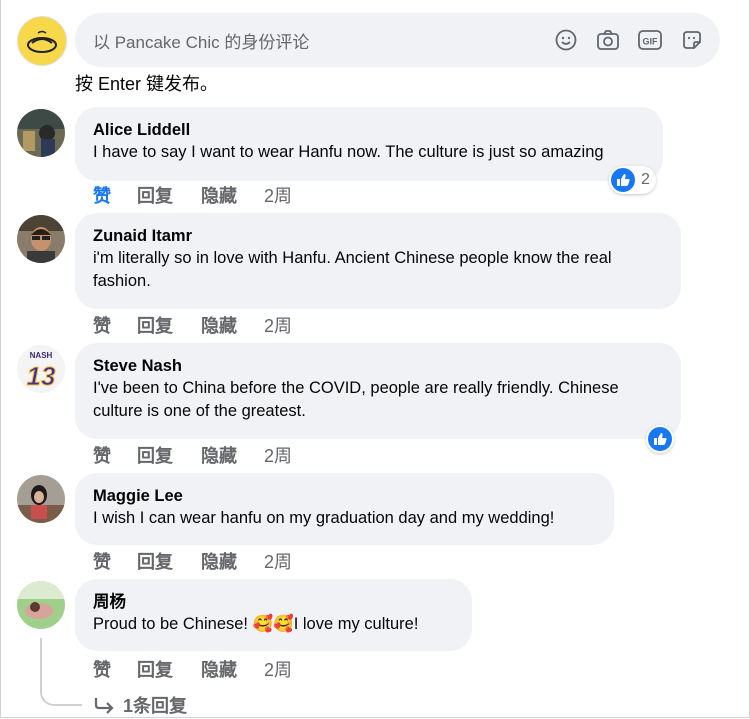  Describe the element at coordinates (566, 40) in the screenshot. I see `emoji-icon` at that location.